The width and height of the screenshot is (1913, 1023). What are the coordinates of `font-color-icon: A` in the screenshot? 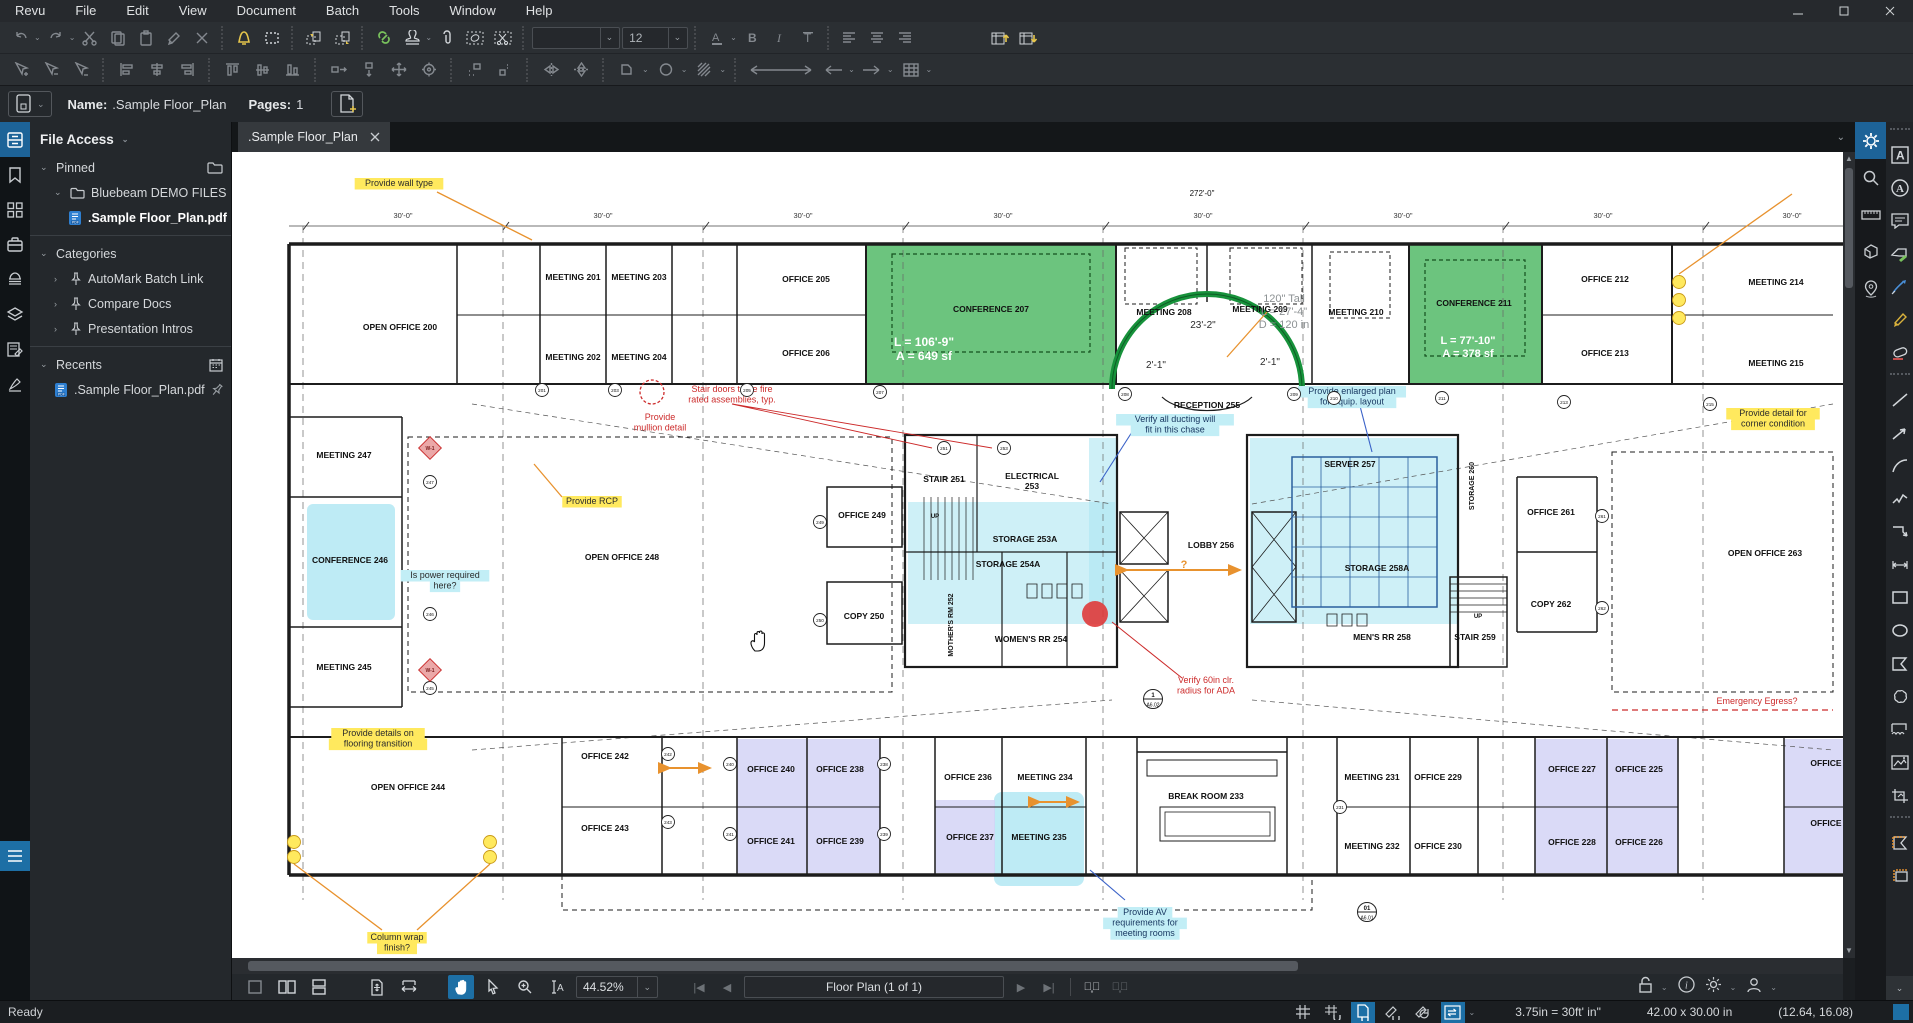 It's located at (717, 38).